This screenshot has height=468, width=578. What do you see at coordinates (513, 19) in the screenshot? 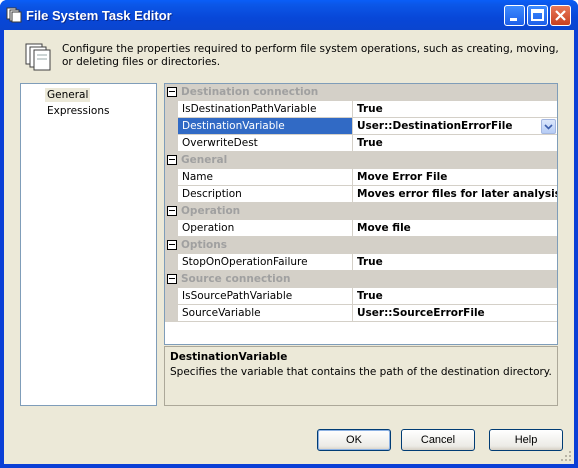
I see `minimize-icon` at bounding box center [513, 19].